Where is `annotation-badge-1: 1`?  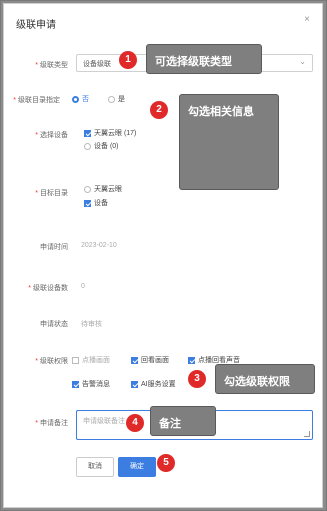 annotation-badge-1: 1 is located at coordinates (128, 60).